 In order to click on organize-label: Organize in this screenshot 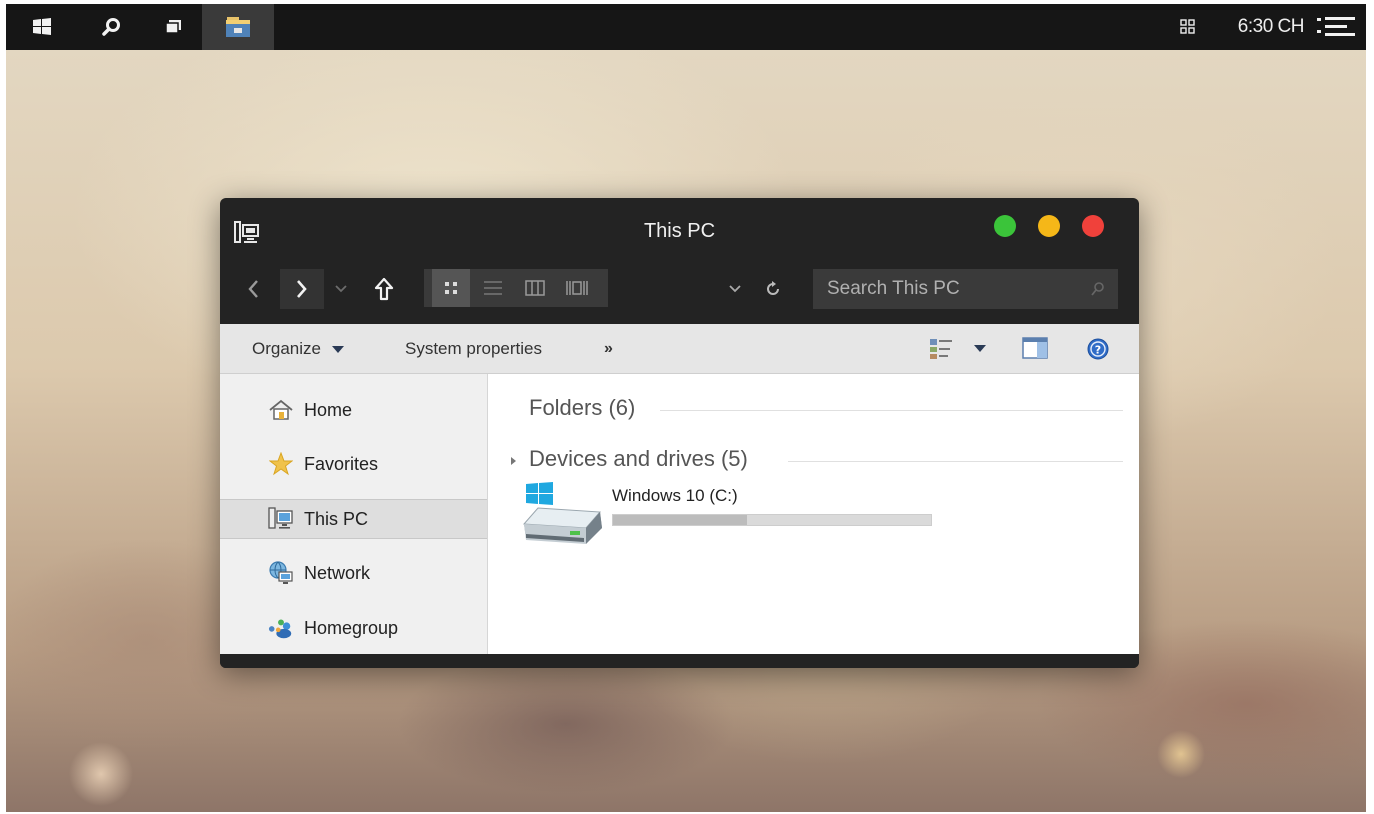, I will do `click(286, 348)`.